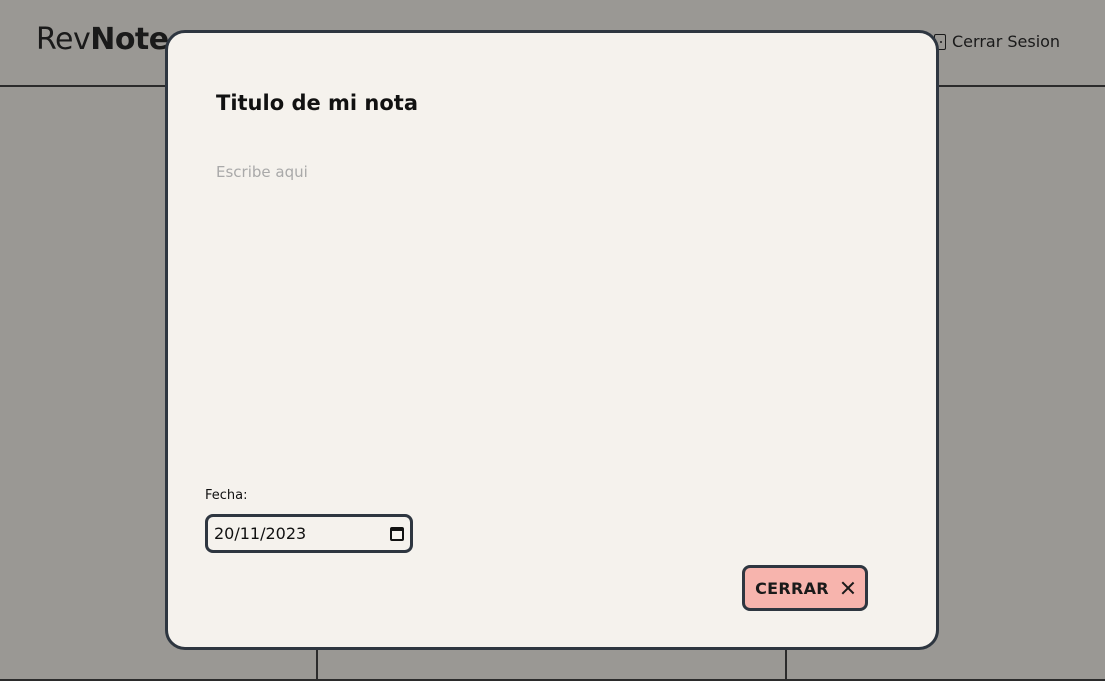  Describe the element at coordinates (397, 533) in the screenshot. I see `calendar-icon` at that location.